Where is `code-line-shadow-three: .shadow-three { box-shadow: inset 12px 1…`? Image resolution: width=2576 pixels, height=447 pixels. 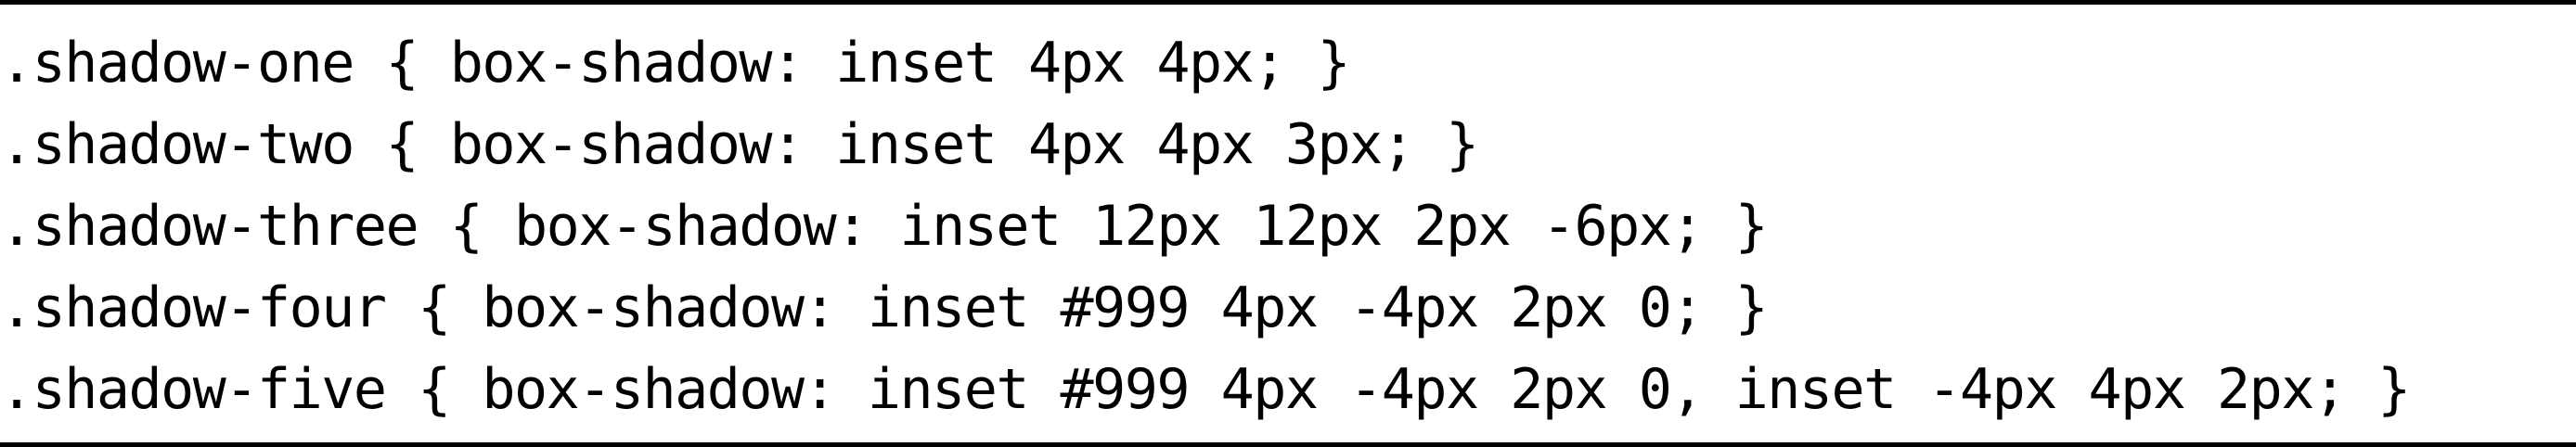
code-line-shadow-three: .shadow-three { box-shadow: inset 12px 1… is located at coordinates (884, 227).